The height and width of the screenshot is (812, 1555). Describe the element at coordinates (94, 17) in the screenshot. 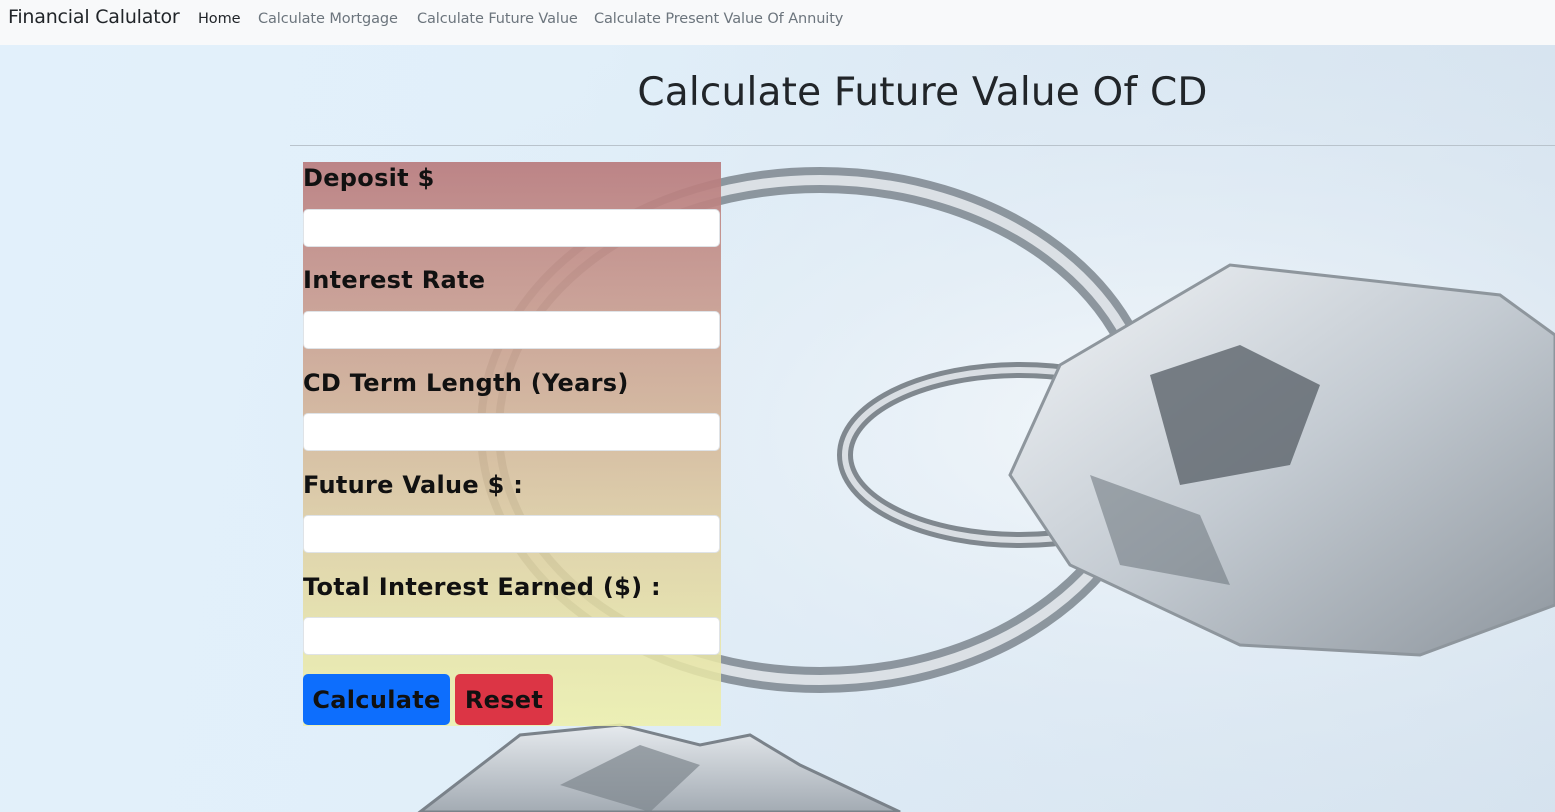

I see `navbar-brand: Financial Calulator` at that location.